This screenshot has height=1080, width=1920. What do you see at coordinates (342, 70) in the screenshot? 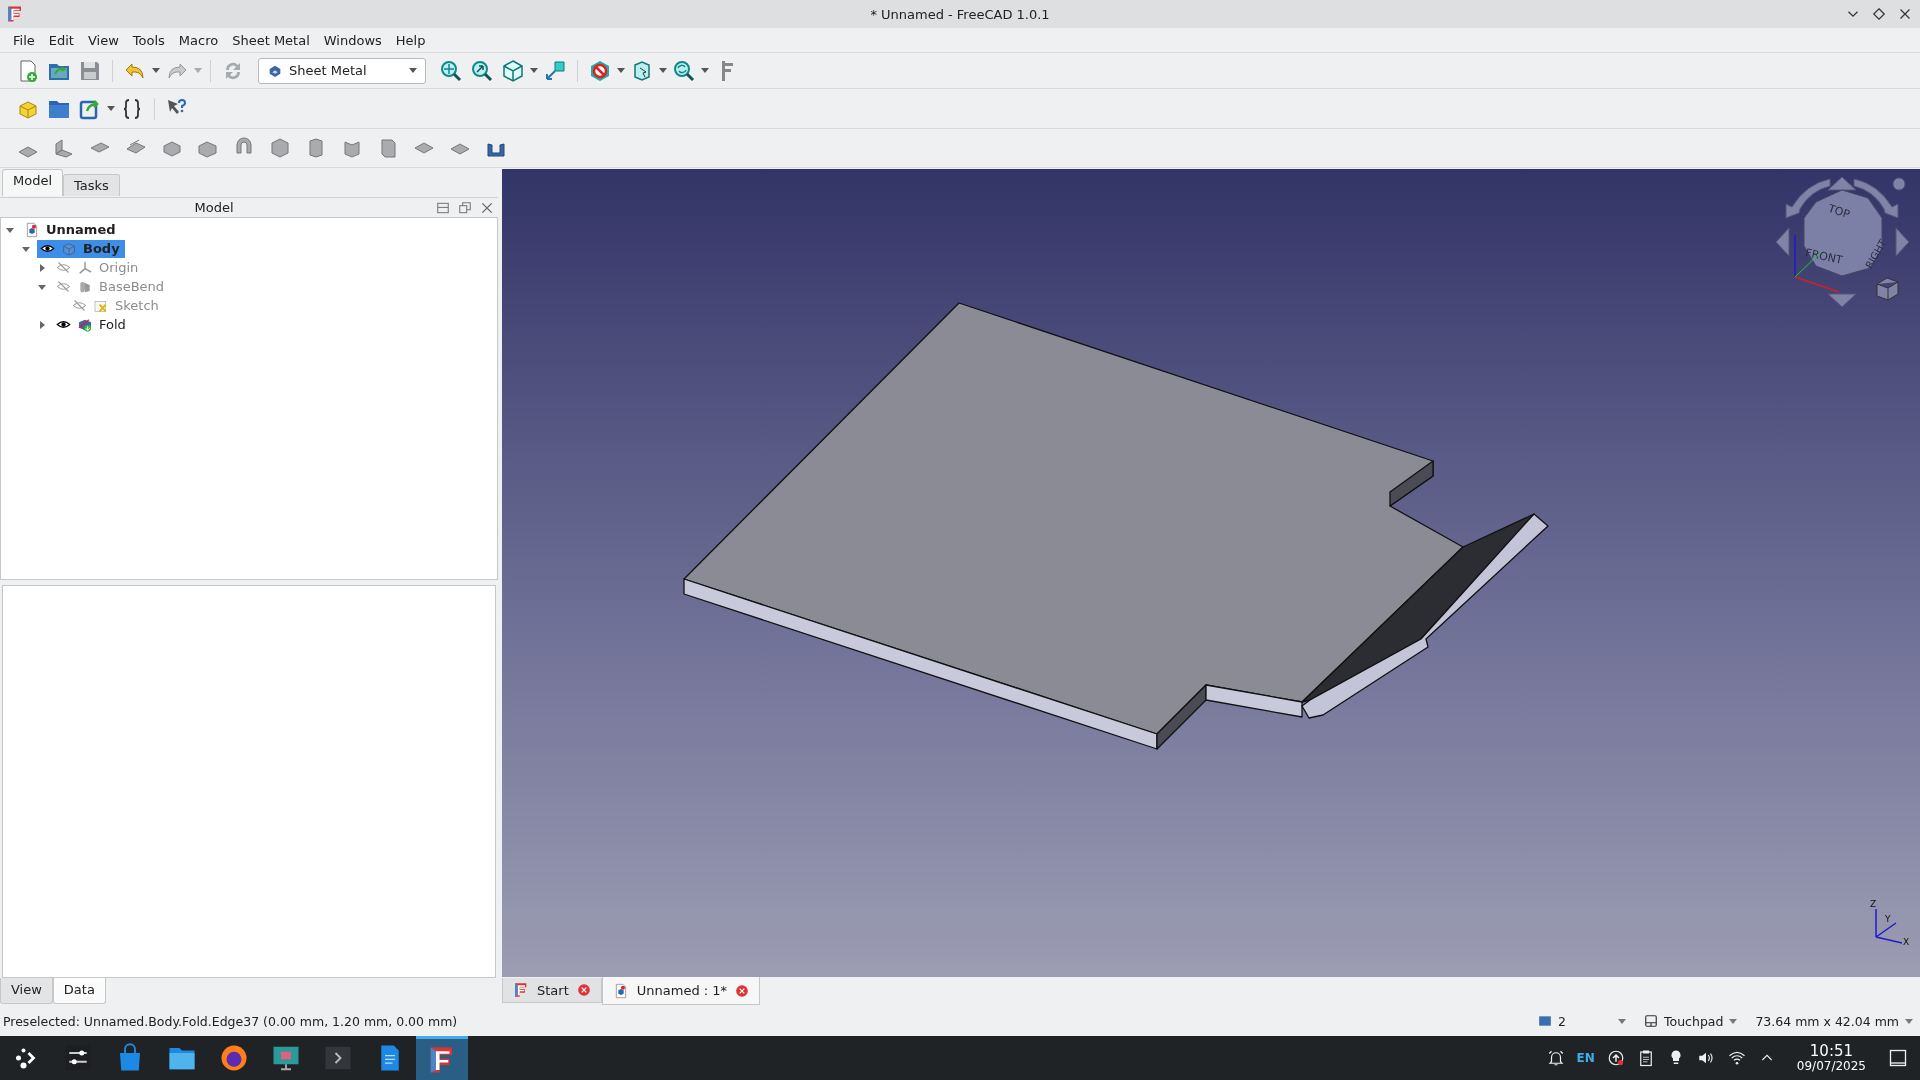
I see `workbench-dropdown: Sheet Metal` at bounding box center [342, 70].